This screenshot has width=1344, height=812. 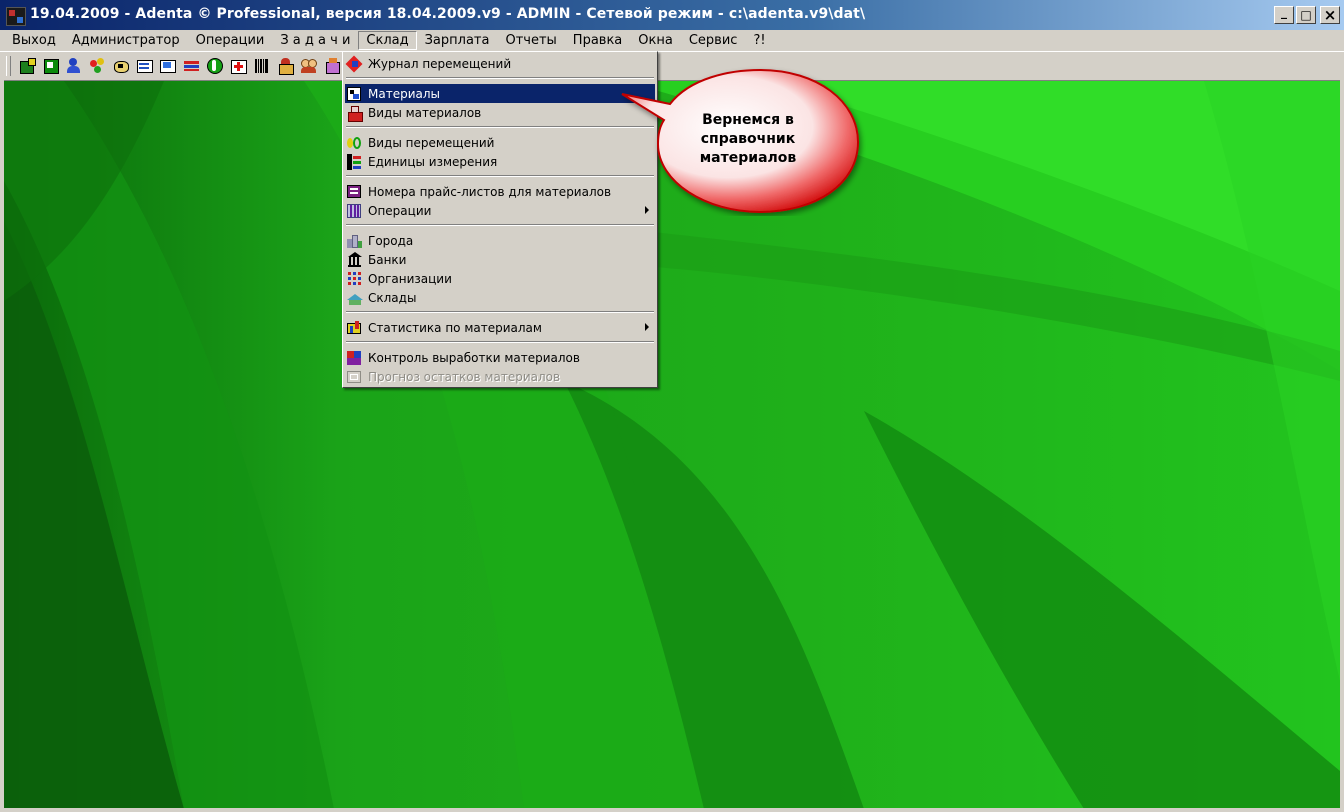 What do you see at coordinates (355, 358) in the screenshot?
I see `control-icon` at bounding box center [355, 358].